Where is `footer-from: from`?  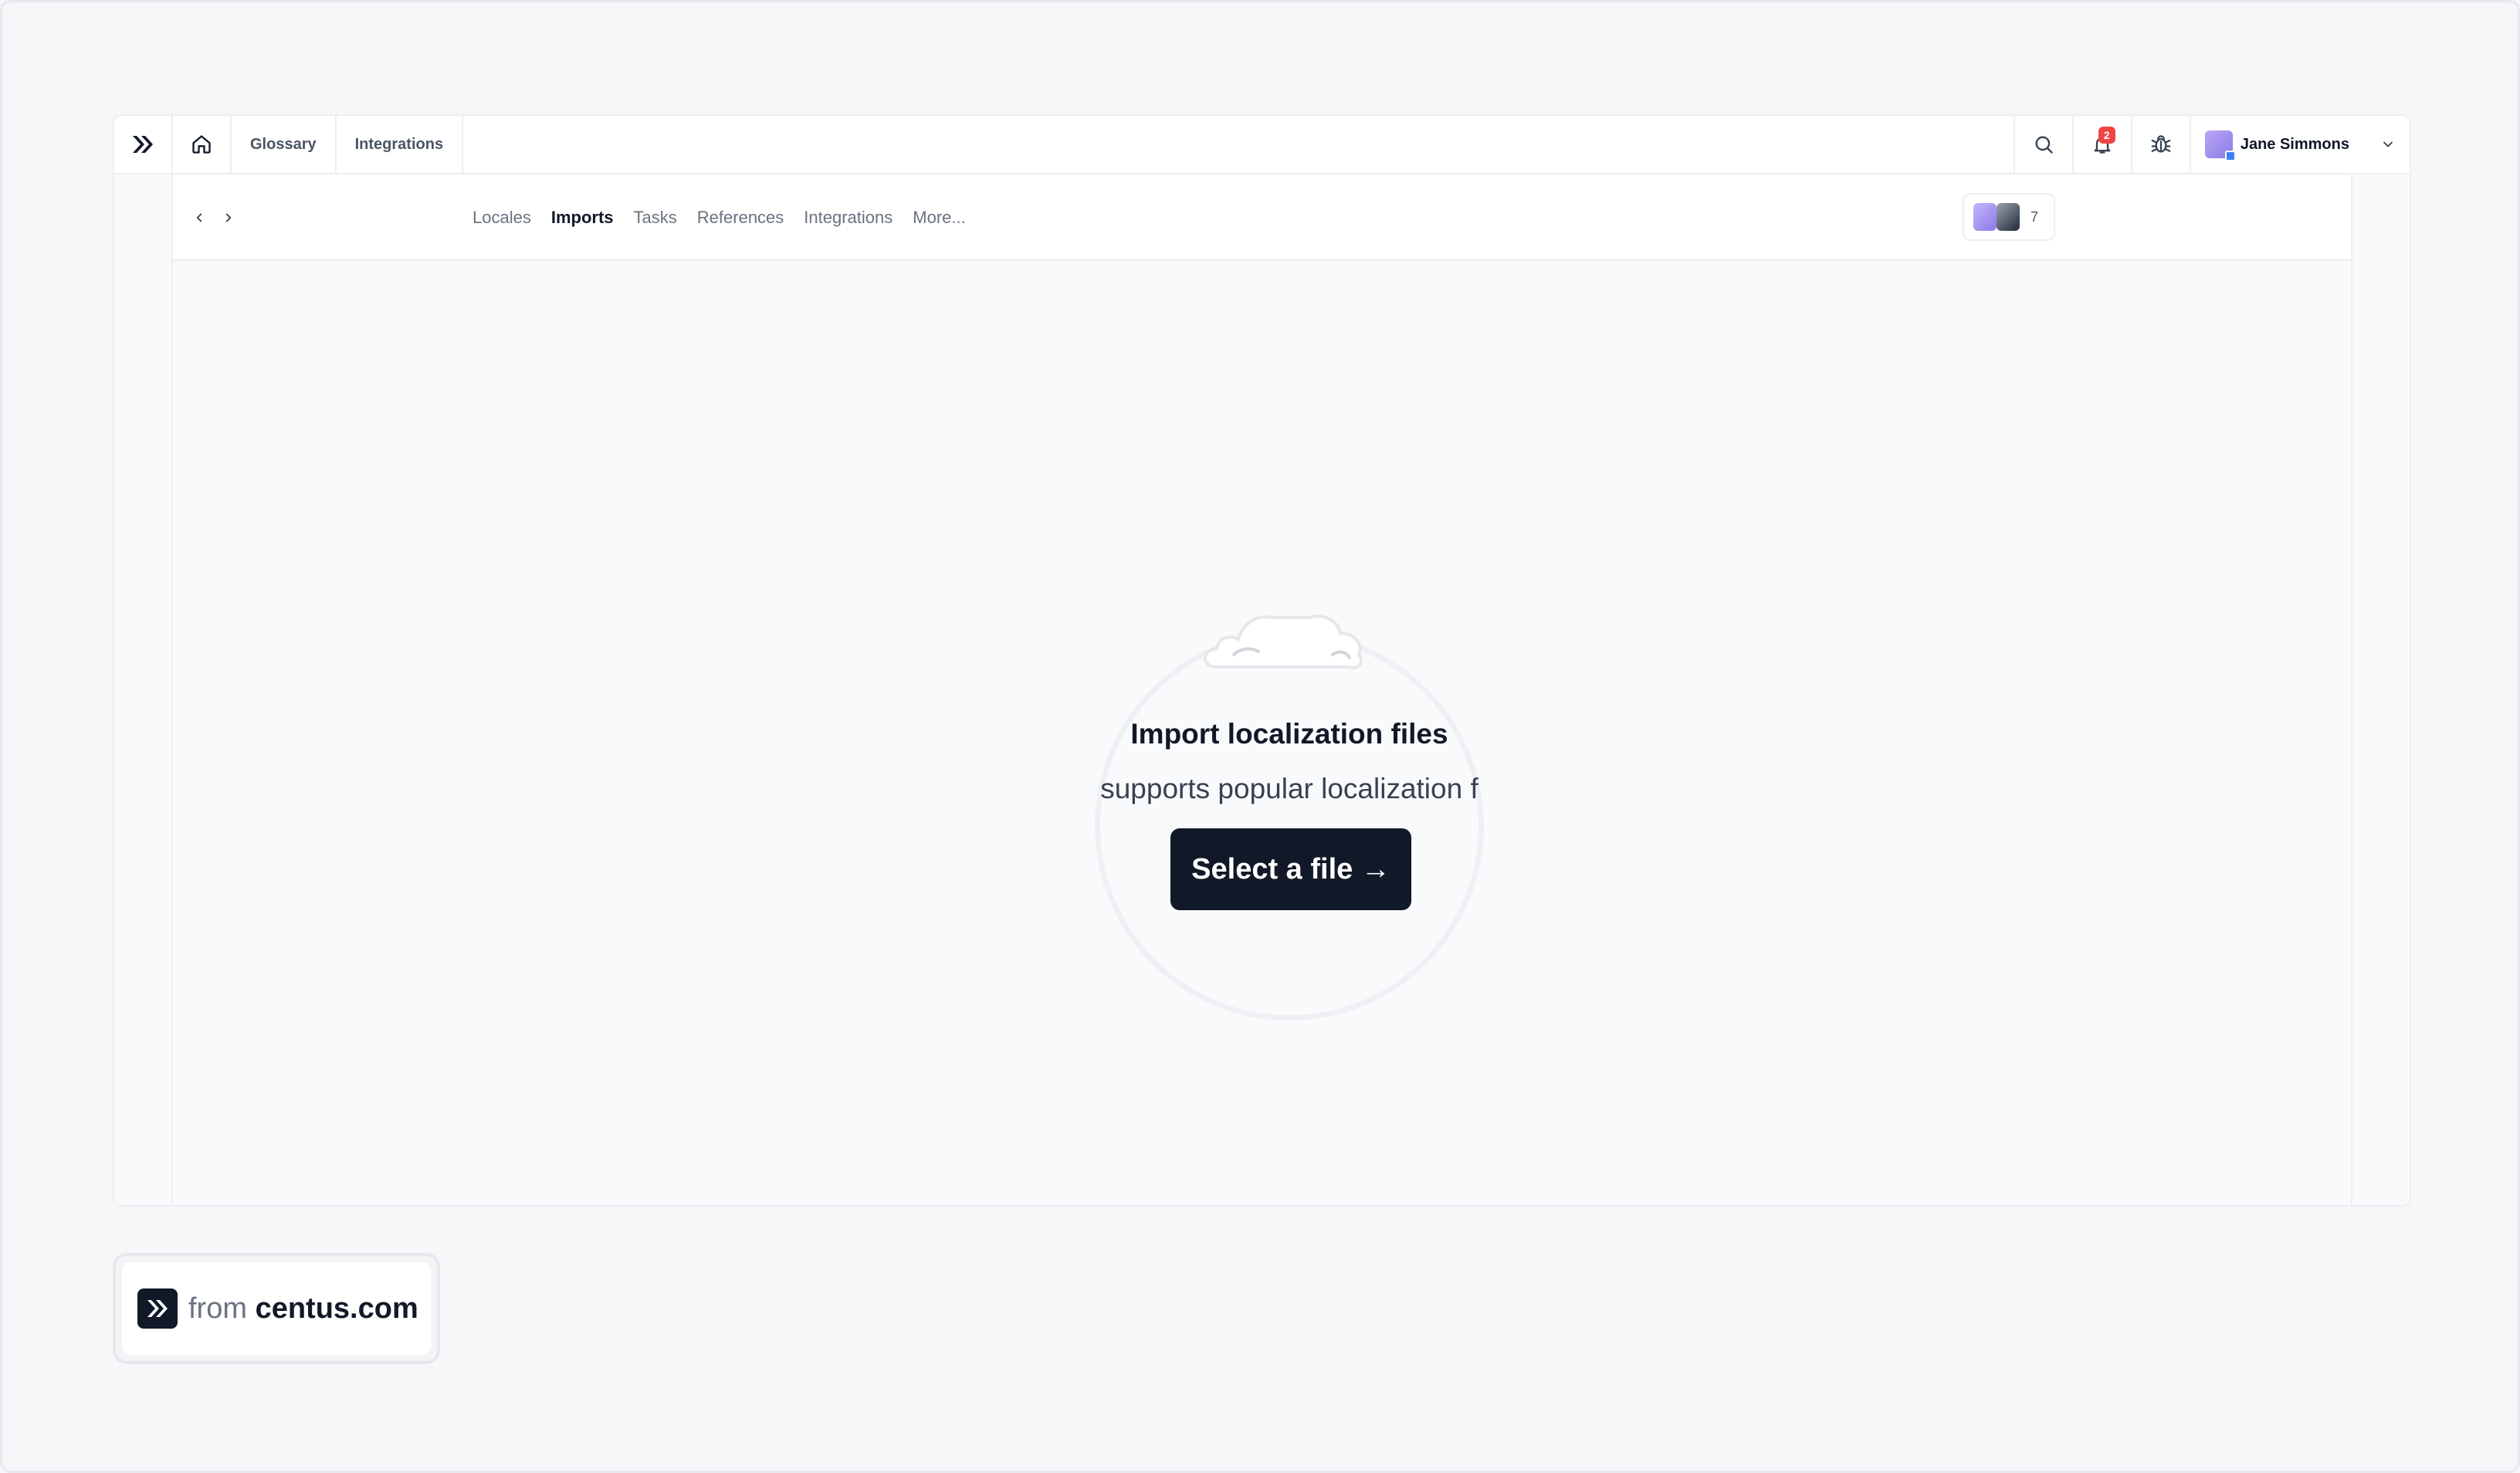 footer-from: from is located at coordinates (218, 1308).